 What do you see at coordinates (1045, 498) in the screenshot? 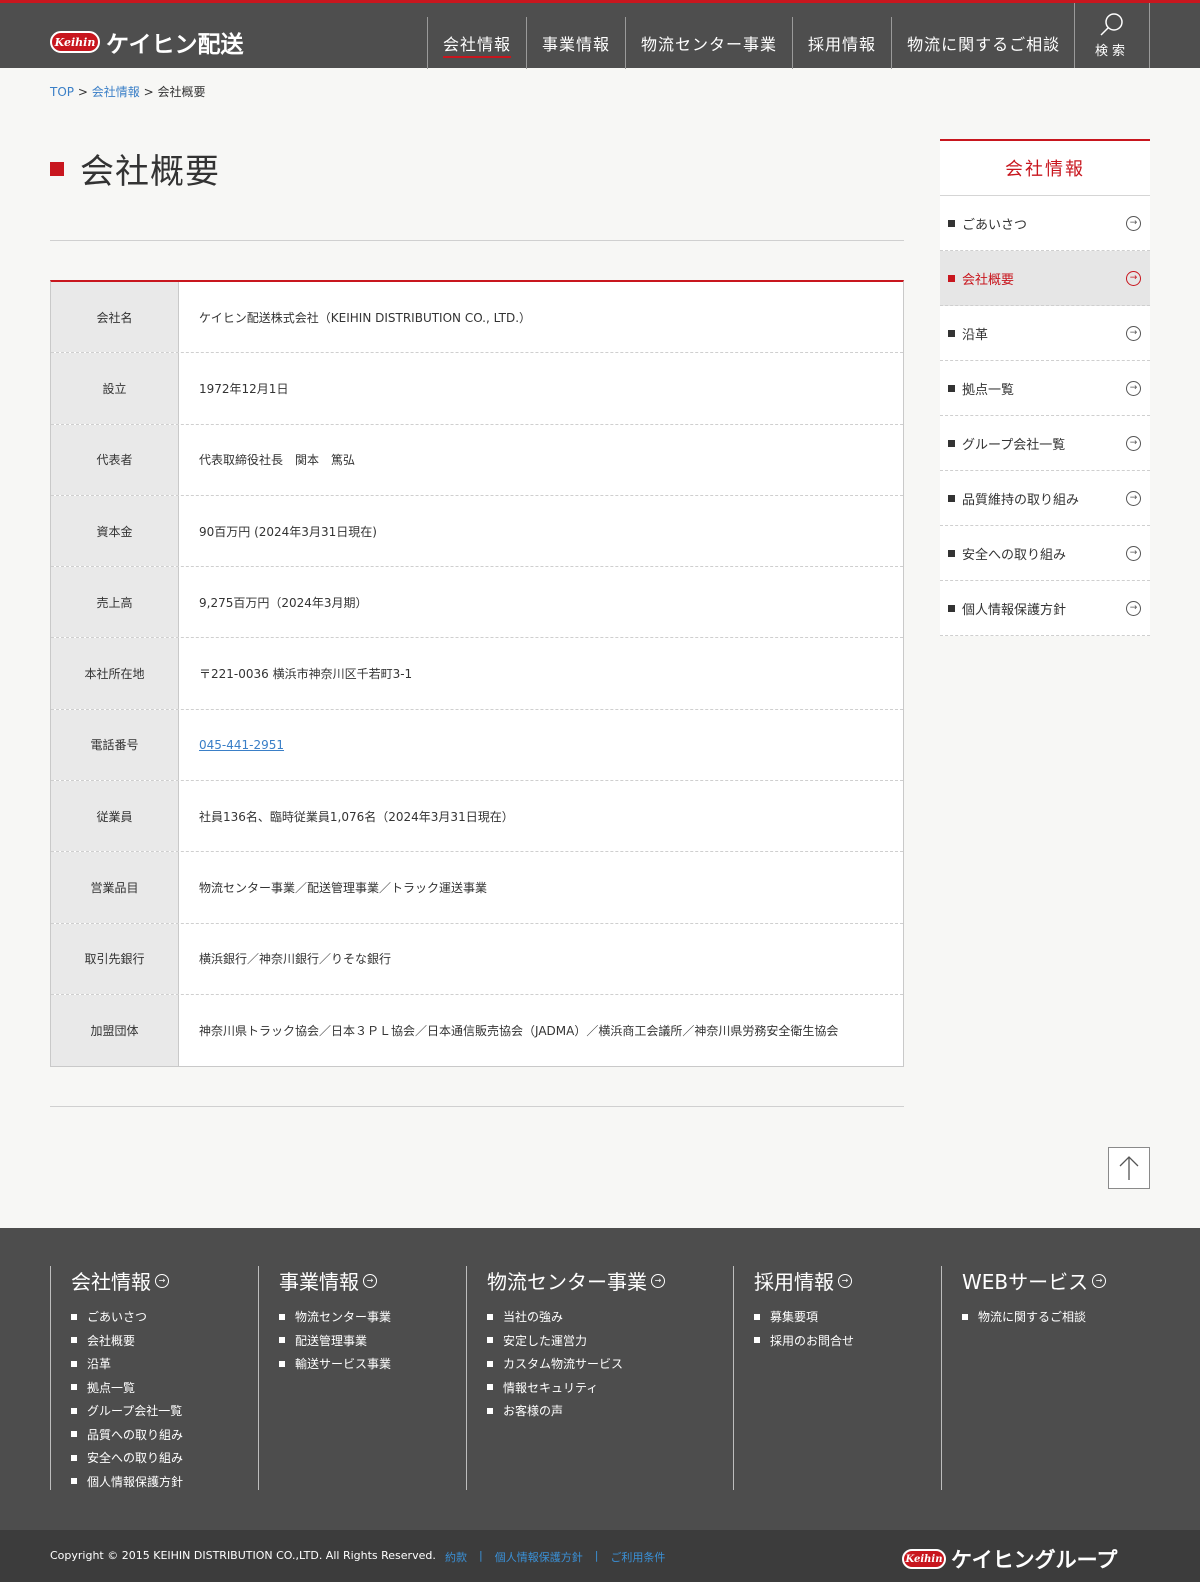
I see `sidebar-item-quality: 品質維持の取り組み →` at bounding box center [1045, 498].